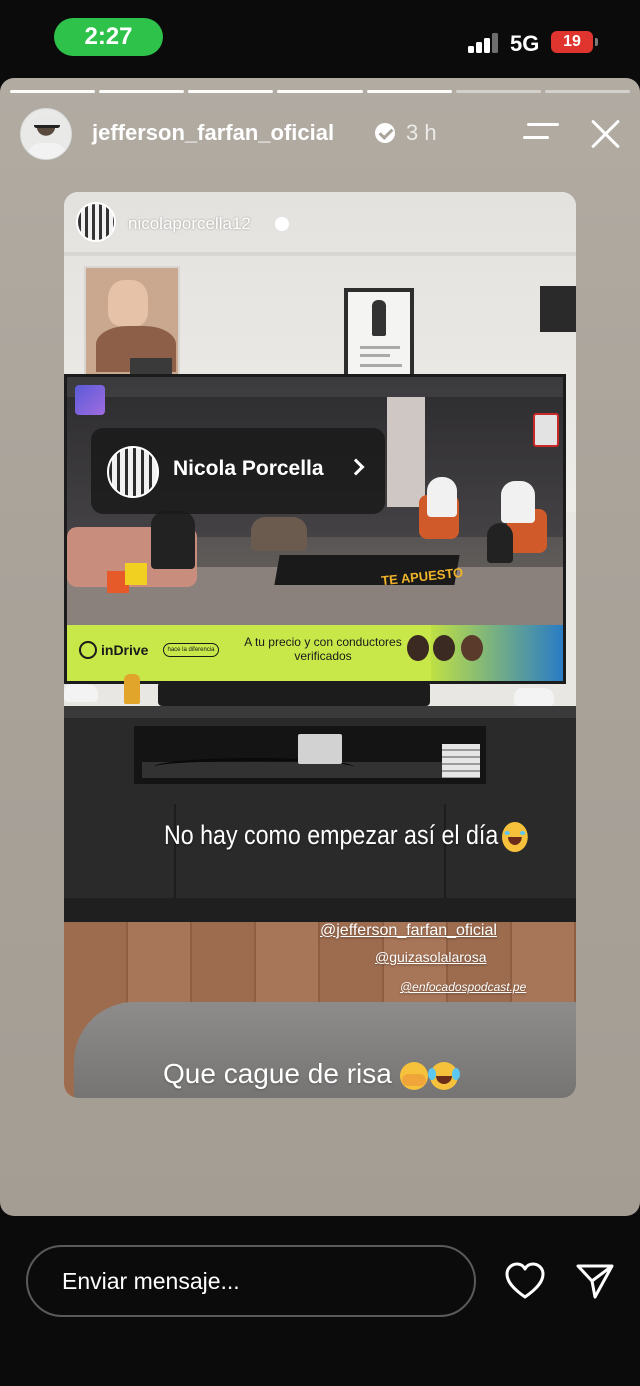  What do you see at coordinates (356, 467) in the screenshot?
I see `chevron-right-icon` at bounding box center [356, 467].